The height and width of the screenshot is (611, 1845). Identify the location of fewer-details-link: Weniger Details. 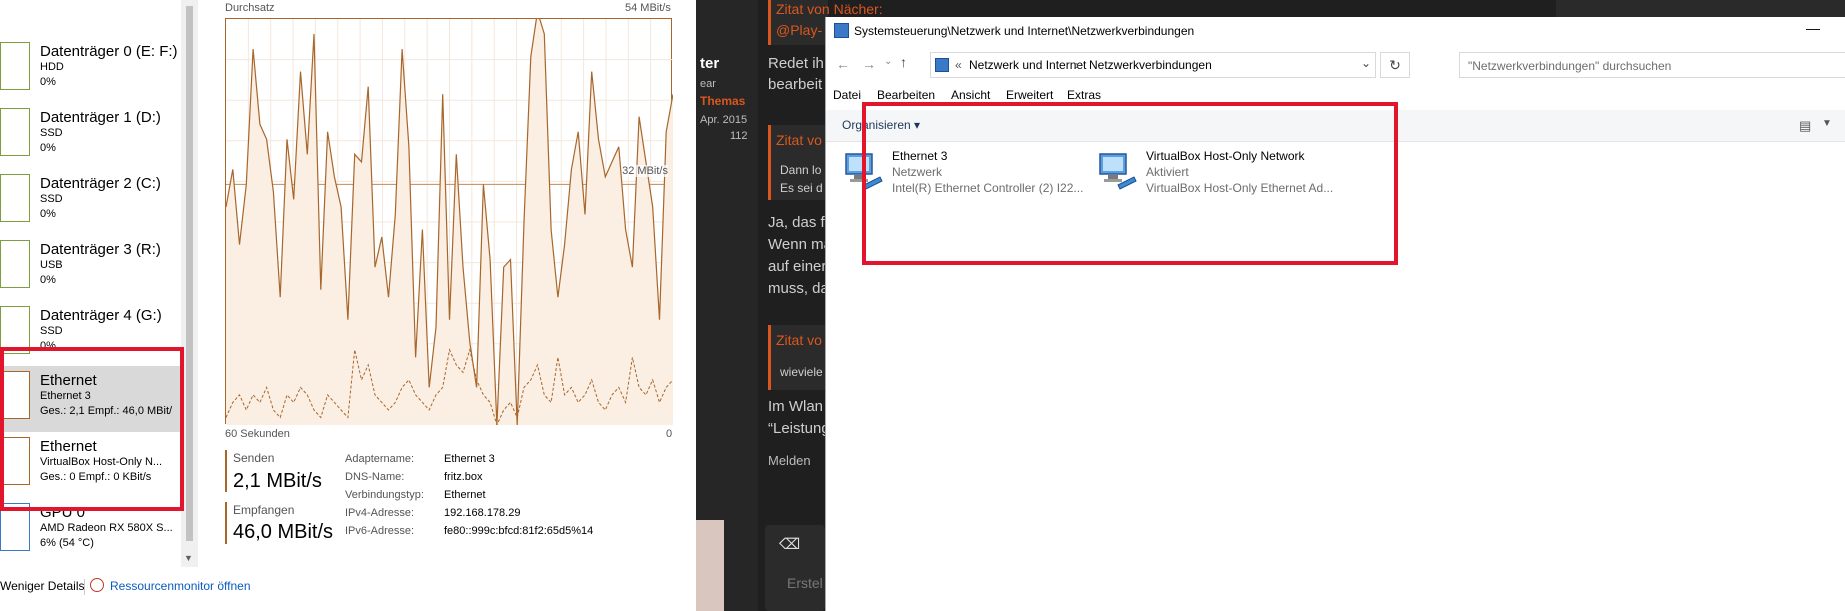
(42, 586).